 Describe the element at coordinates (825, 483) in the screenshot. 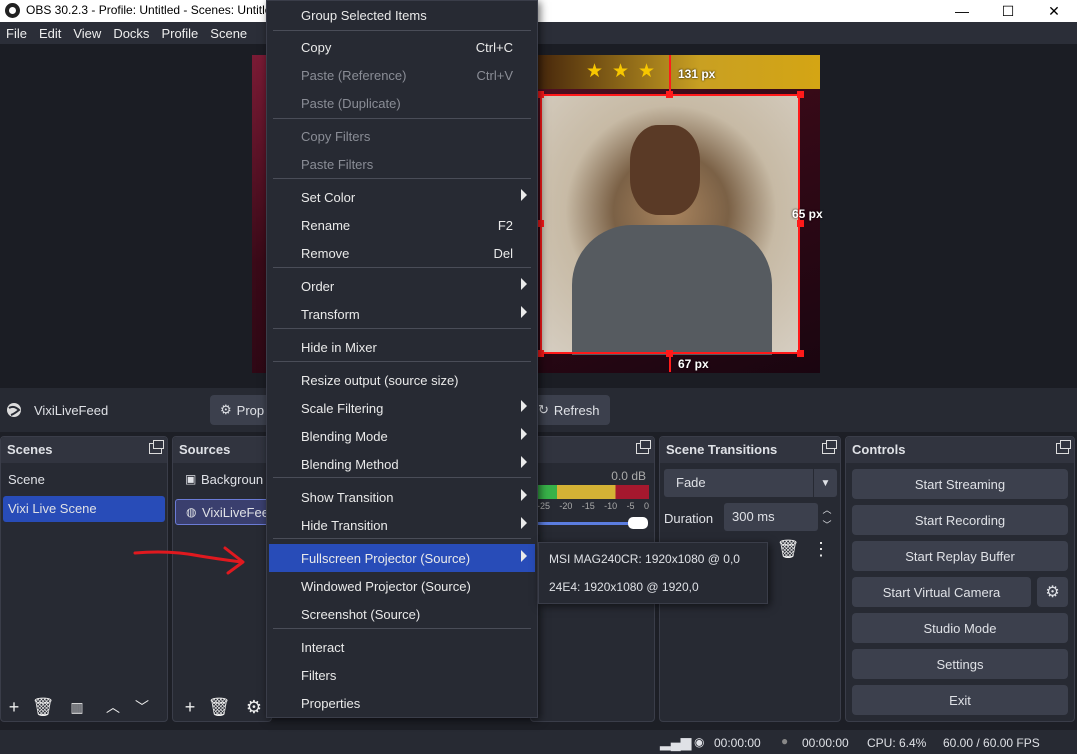

I see `chevron-down-icon: ▼` at that location.